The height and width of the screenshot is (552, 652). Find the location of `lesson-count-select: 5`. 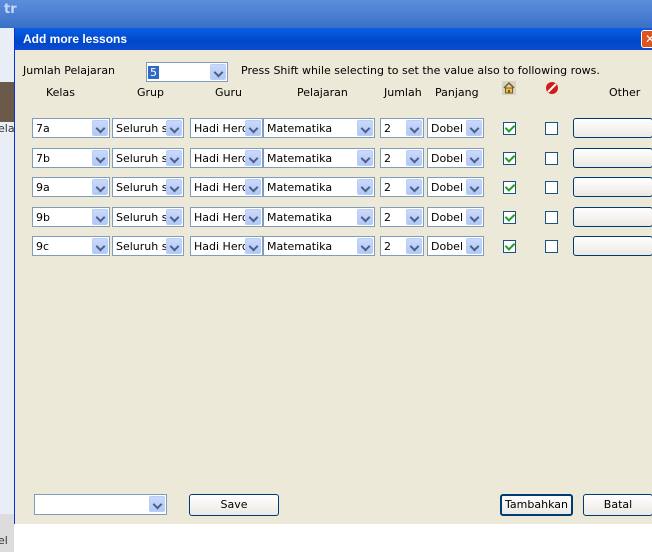

lesson-count-select: 5 is located at coordinates (187, 72).